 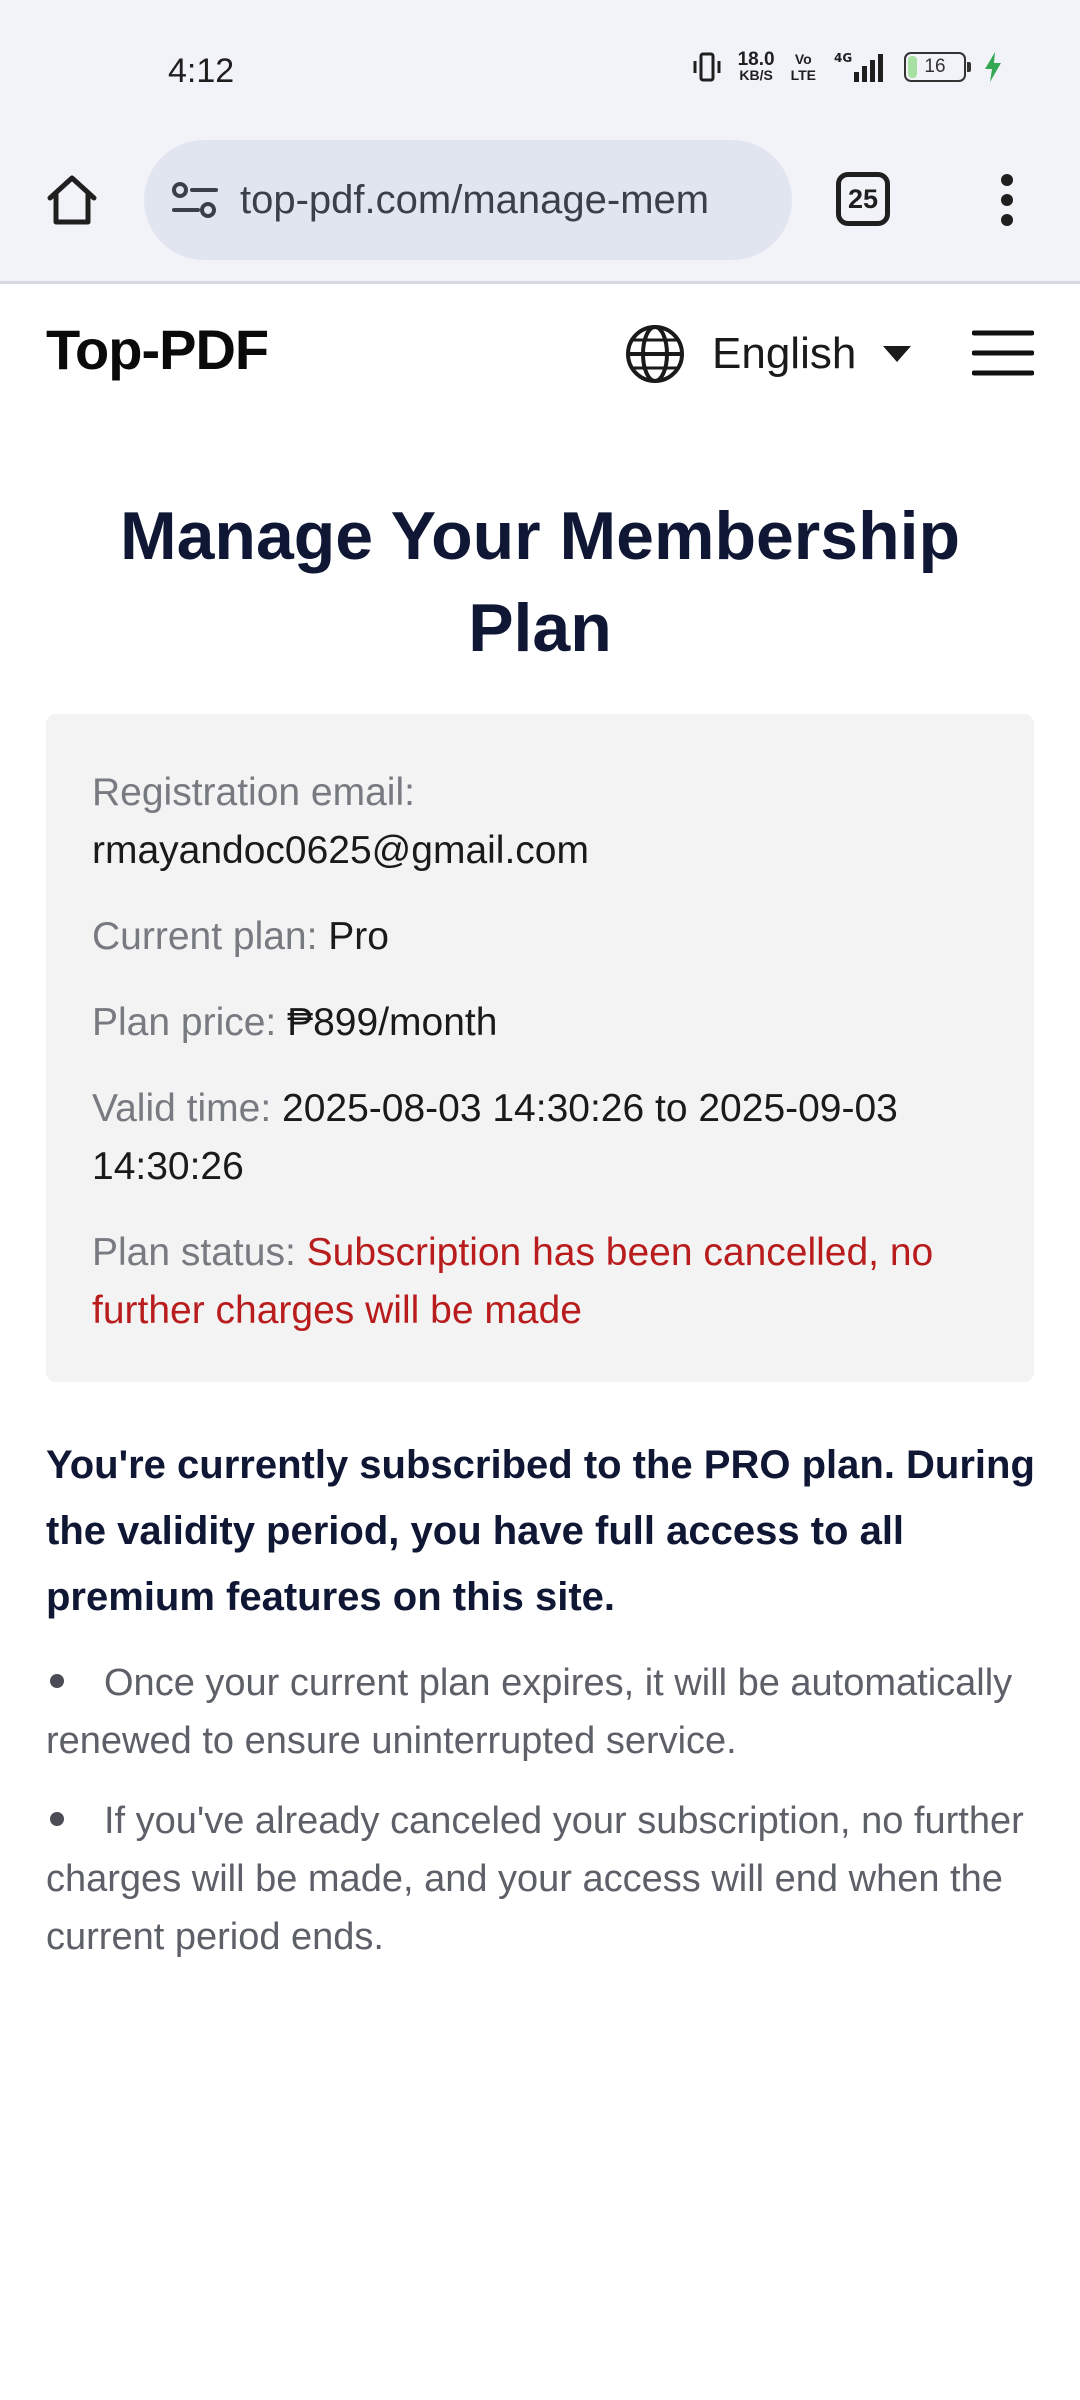 What do you see at coordinates (184, 1022) in the screenshot?
I see `price-label: Plan price:` at bounding box center [184, 1022].